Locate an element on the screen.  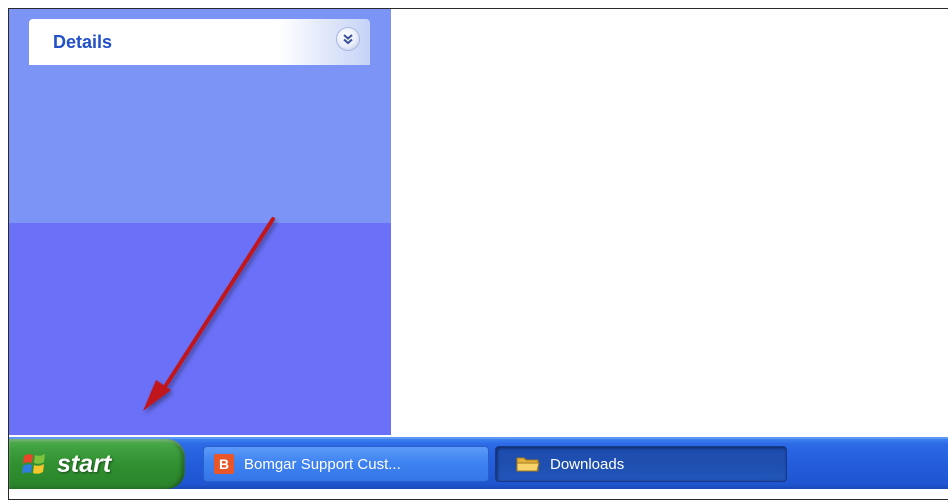
folder-icon is located at coordinates (528, 464).